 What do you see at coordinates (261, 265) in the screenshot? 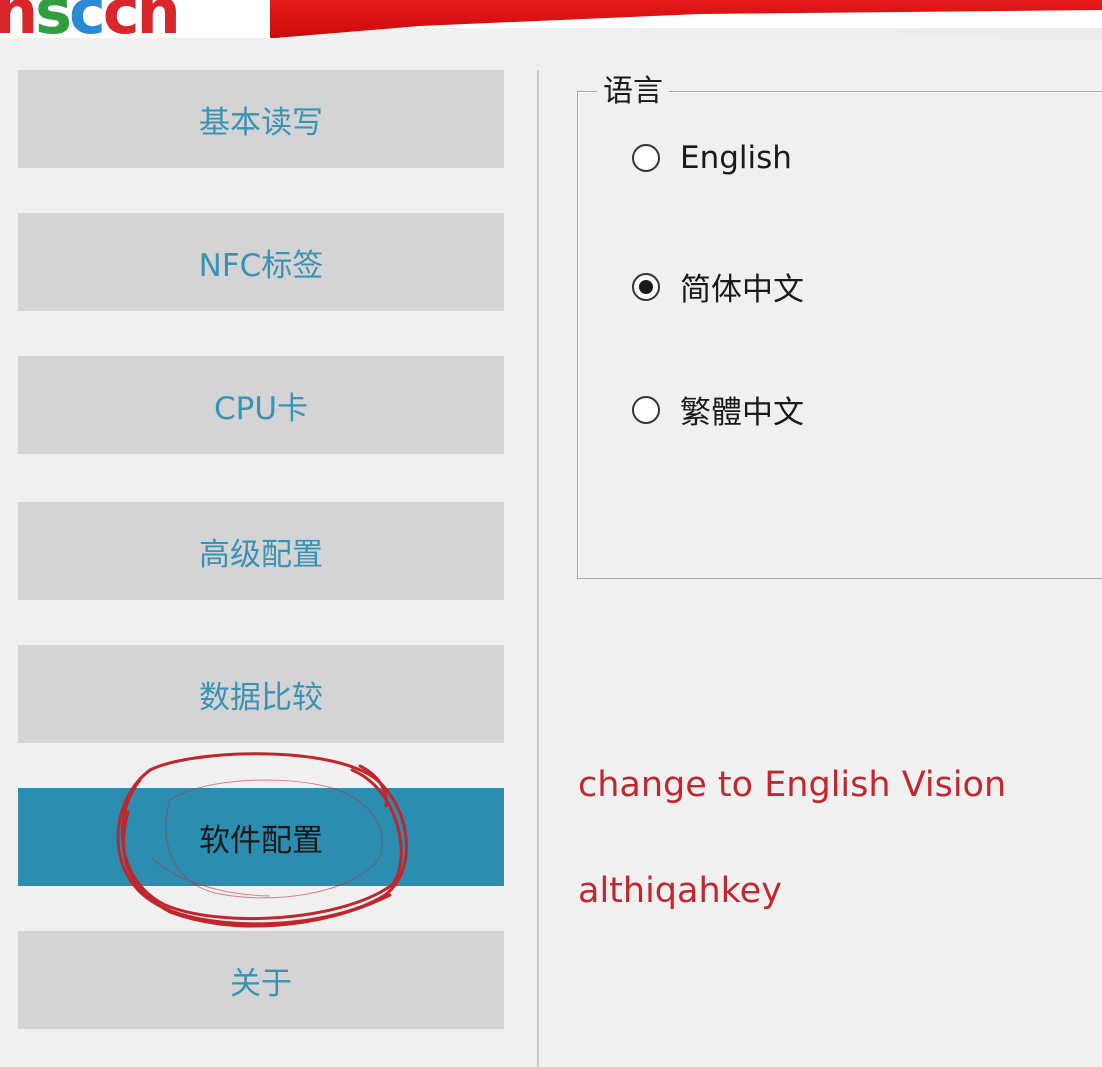
I see `sidebar-item-label: NFC标签` at bounding box center [261, 265].